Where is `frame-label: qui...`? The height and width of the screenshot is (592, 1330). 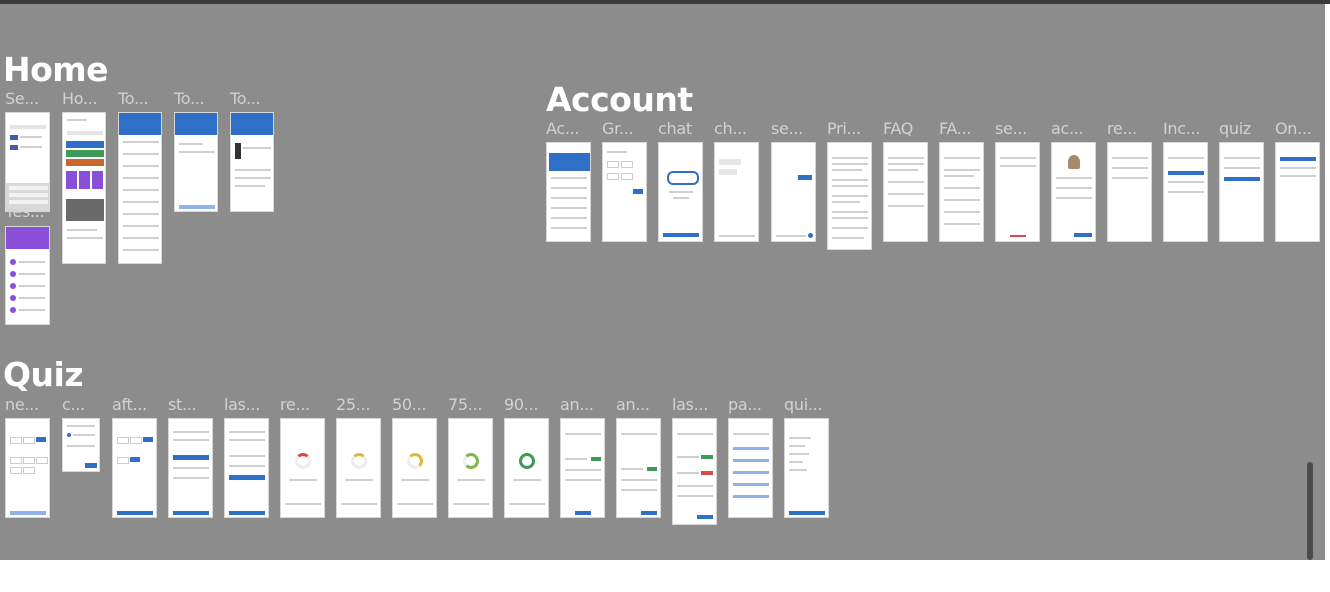
frame-label: qui... is located at coordinates (803, 404).